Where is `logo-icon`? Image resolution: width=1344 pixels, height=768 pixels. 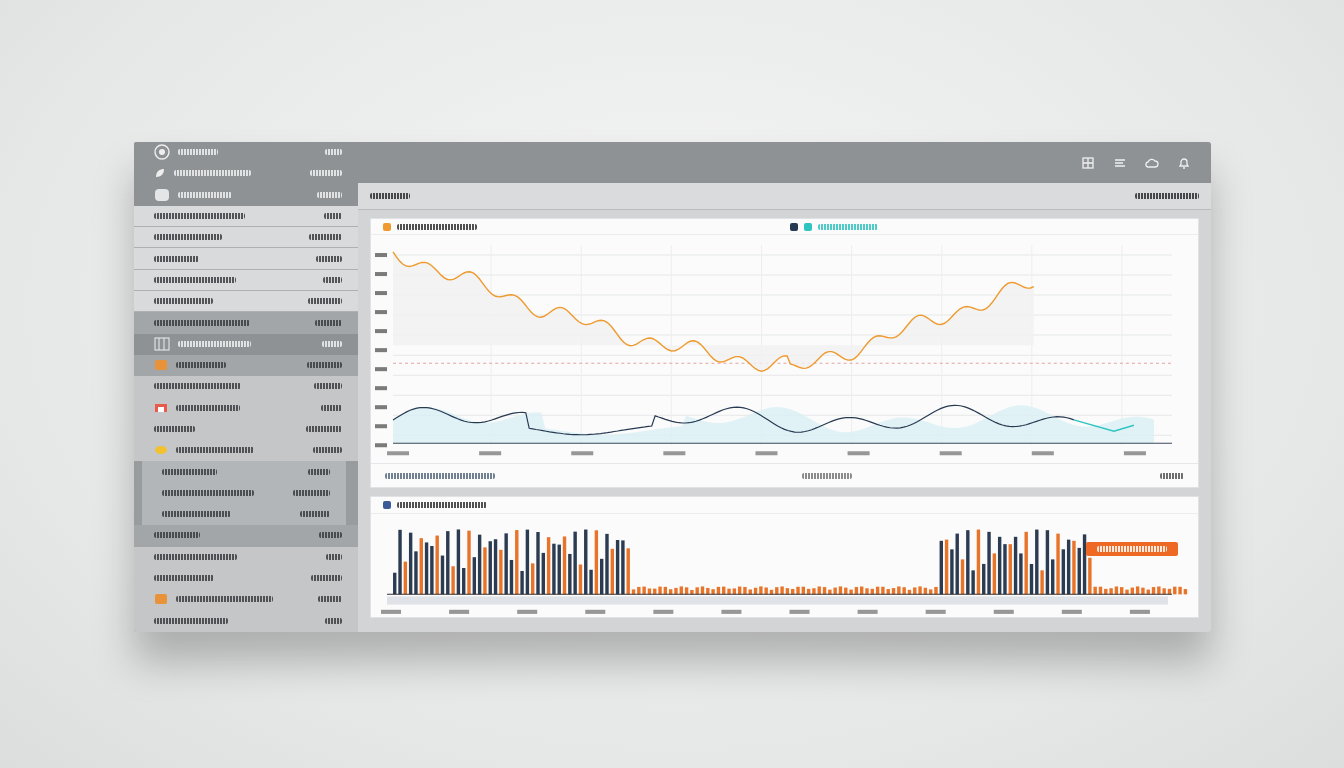
logo-icon is located at coordinates (161, 152).